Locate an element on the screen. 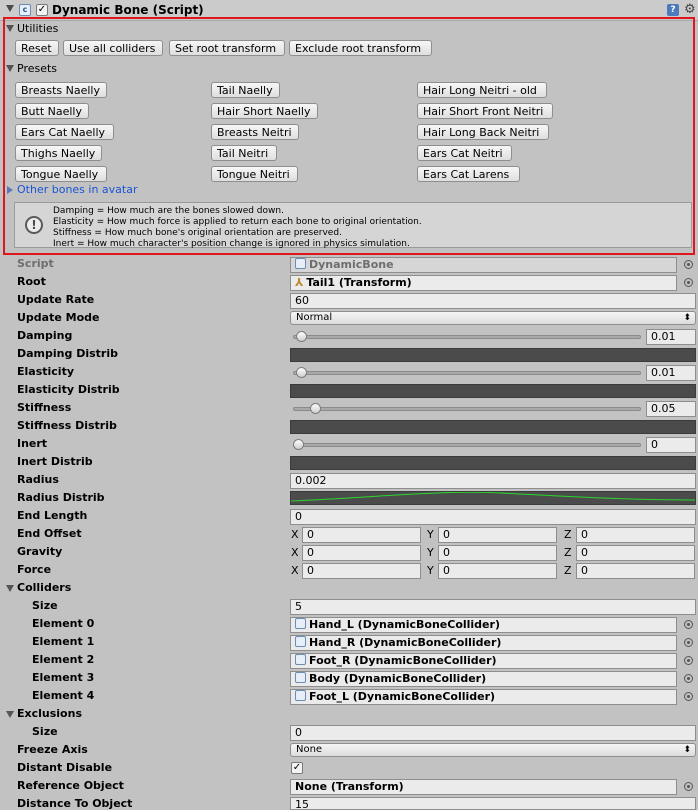 This screenshot has width=698, height=810. stiffness-distrib-curve is located at coordinates (493, 427).